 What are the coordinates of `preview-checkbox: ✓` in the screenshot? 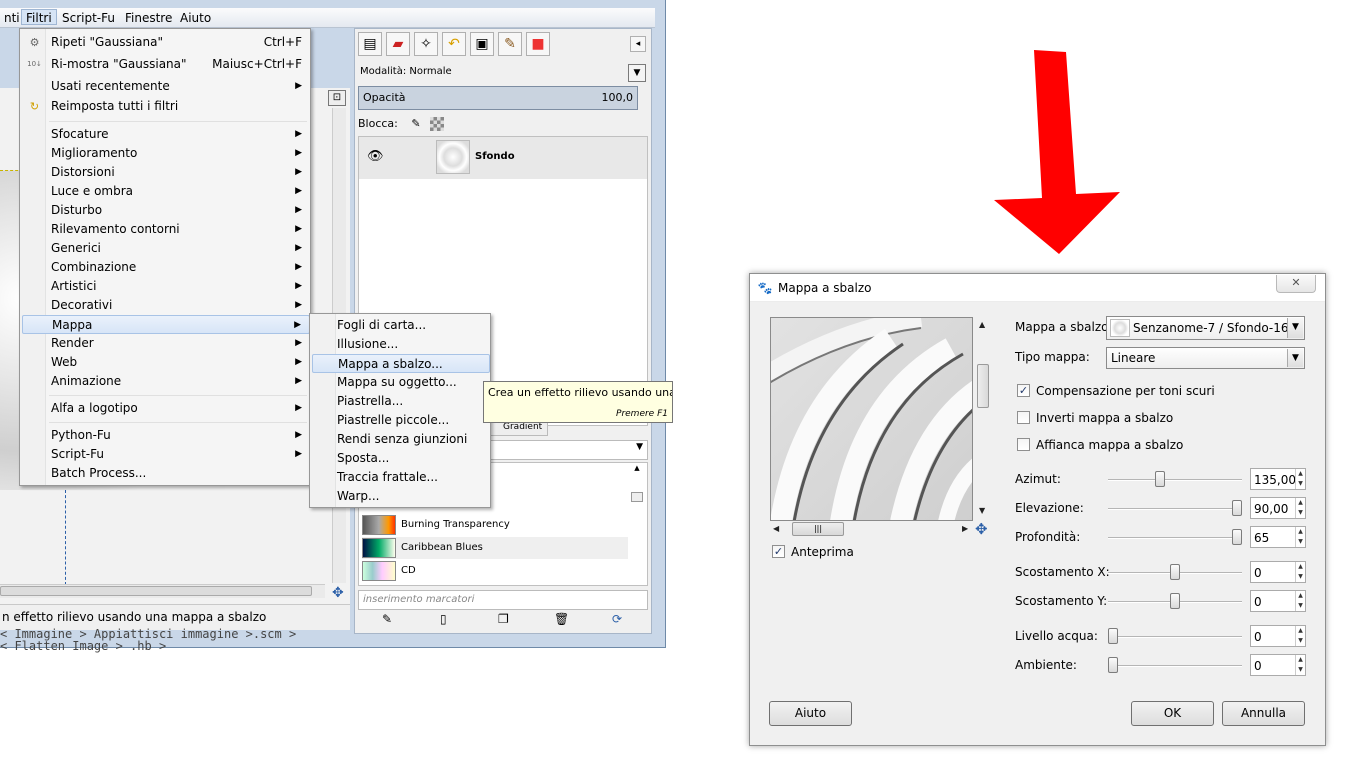 It's located at (778, 551).